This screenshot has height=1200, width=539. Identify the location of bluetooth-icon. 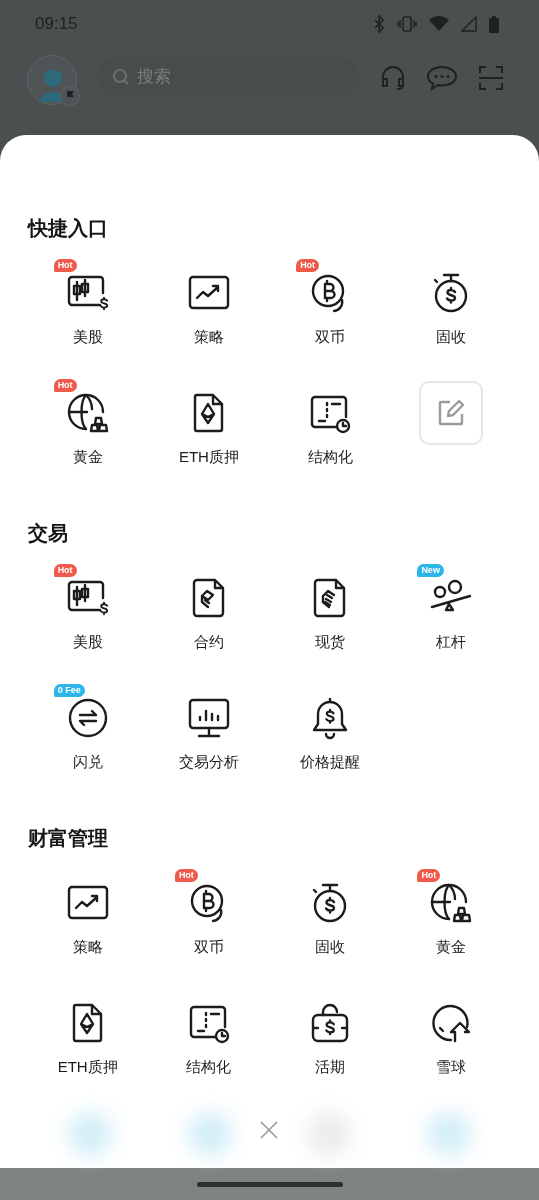
(379, 24).